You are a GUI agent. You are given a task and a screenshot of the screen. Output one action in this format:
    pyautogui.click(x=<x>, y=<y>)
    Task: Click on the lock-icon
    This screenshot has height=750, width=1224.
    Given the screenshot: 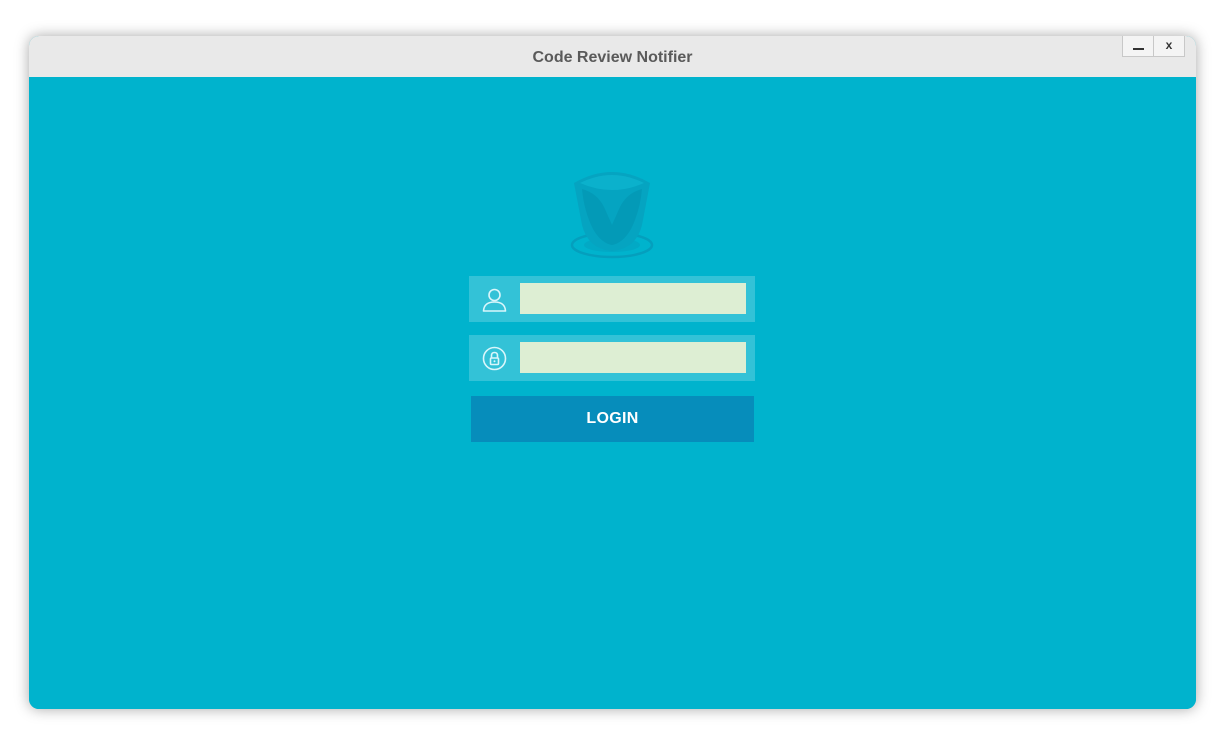 What is the action you would take?
    pyautogui.click(x=494, y=358)
    